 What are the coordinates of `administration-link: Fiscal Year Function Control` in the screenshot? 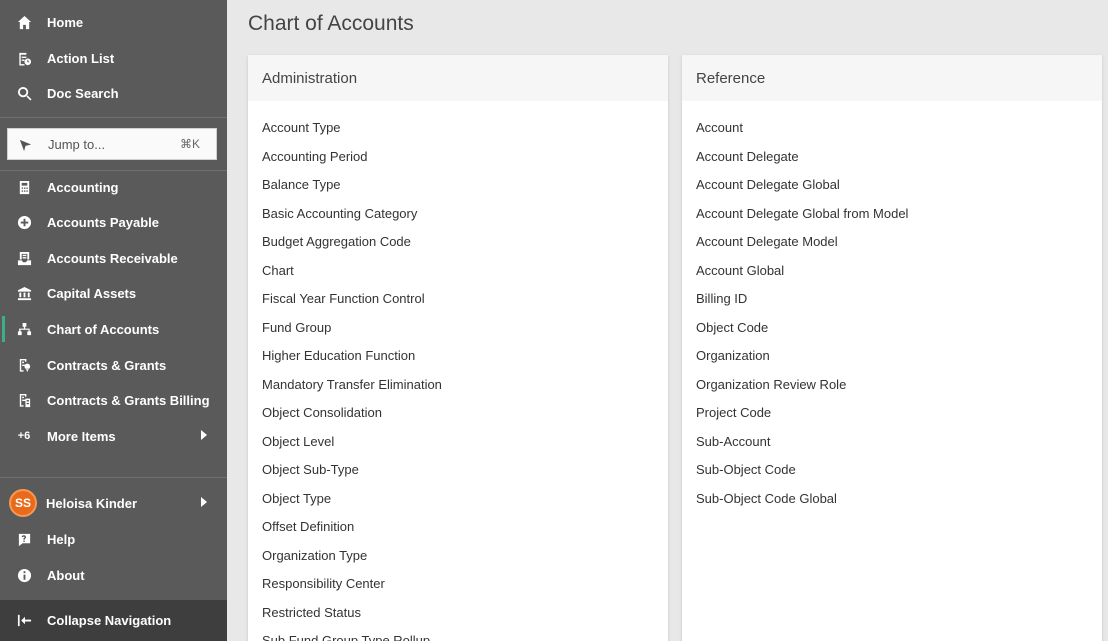 It's located at (343, 298).